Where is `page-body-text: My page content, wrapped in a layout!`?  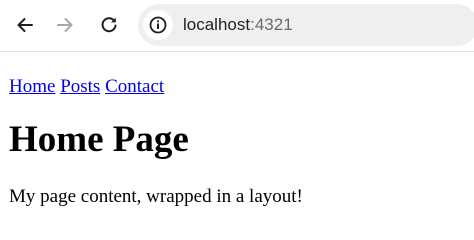 page-body-text: My page content, wrapped in a layout! is located at coordinates (156, 196).